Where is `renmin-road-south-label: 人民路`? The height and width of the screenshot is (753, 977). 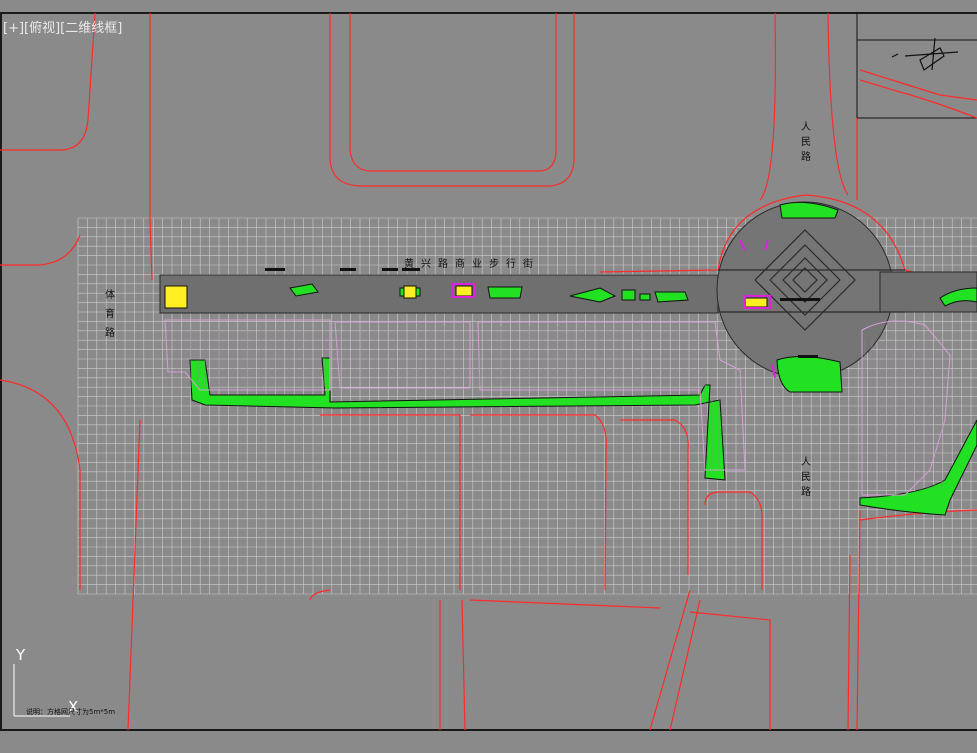 renmin-road-south-label: 人民路 is located at coordinates (806, 477).